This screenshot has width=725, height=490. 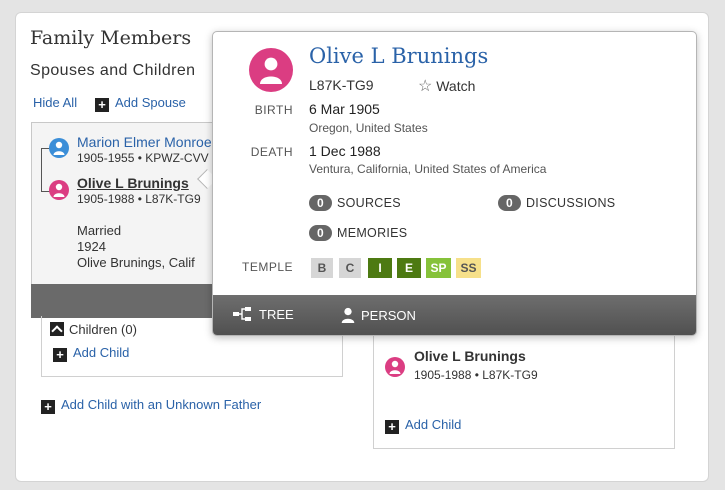 What do you see at coordinates (398, 56) in the screenshot?
I see `popup-person-name: Olive L Brunings` at bounding box center [398, 56].